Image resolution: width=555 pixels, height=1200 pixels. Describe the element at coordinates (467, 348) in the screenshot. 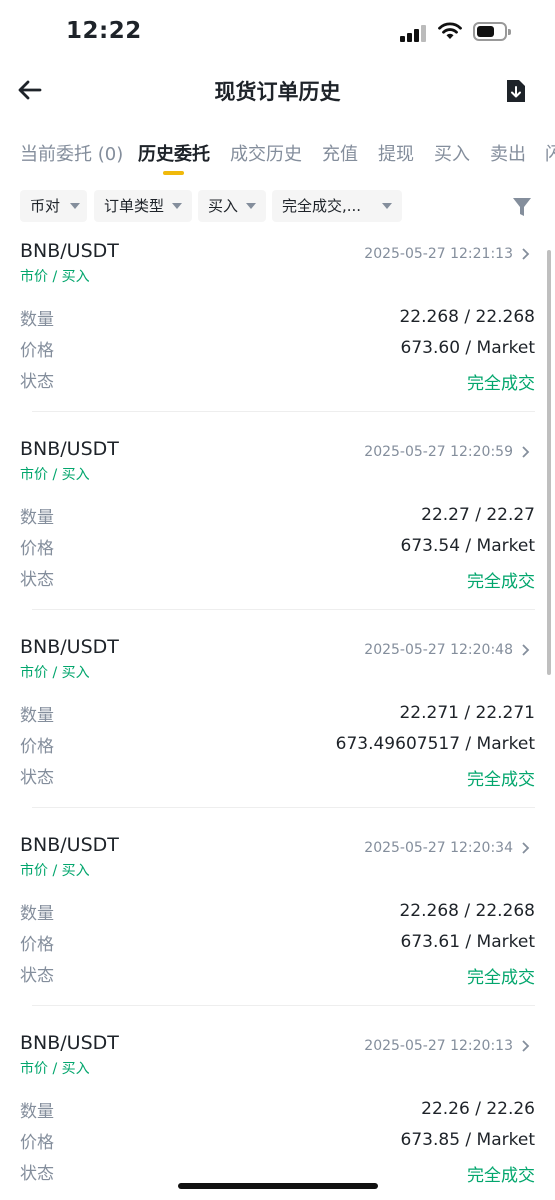

I see `price-value: 673.60 / Market` at that location.